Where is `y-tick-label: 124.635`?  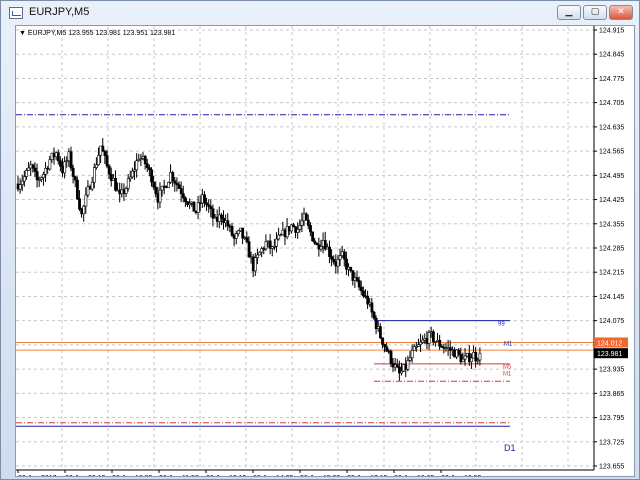
y-tick-label: 124.635 is located at coordinates (611, 127).